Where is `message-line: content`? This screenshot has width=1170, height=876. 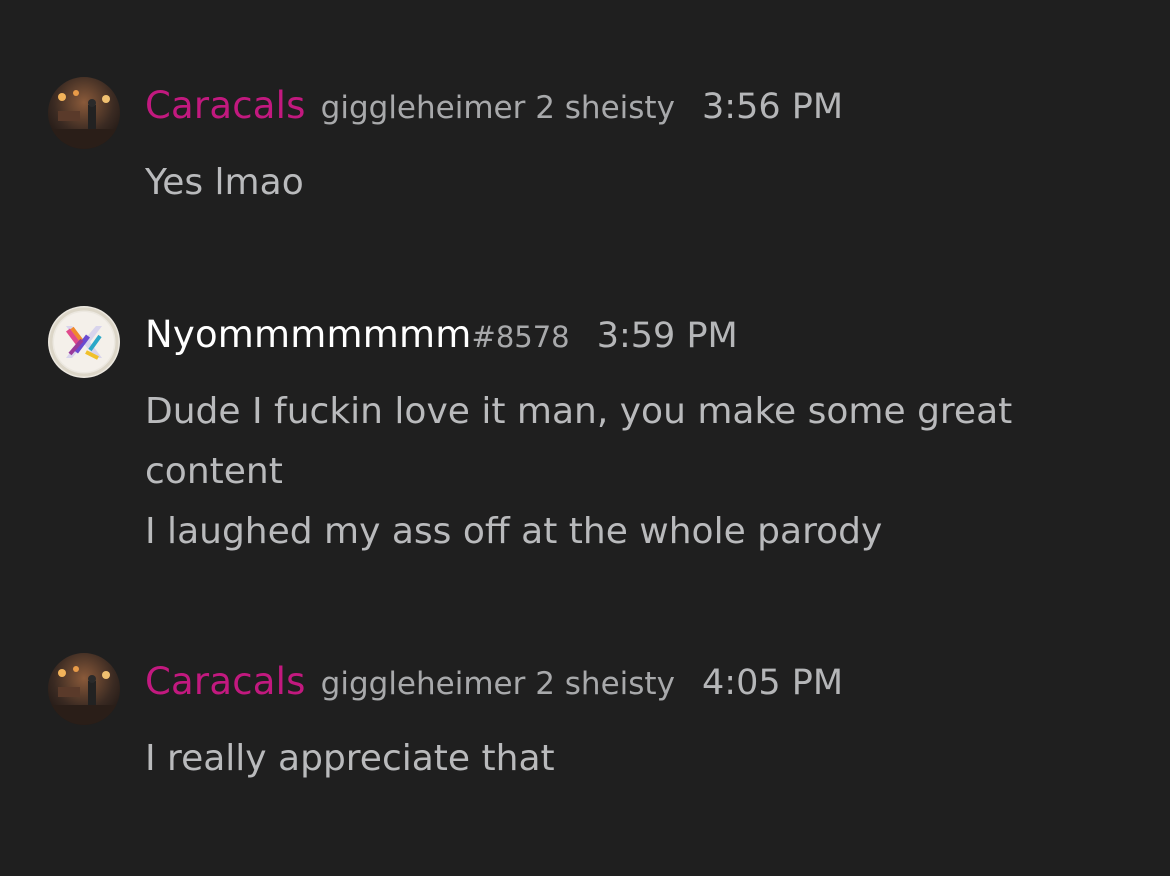
message-line: content is located at coordinates (214, 471).